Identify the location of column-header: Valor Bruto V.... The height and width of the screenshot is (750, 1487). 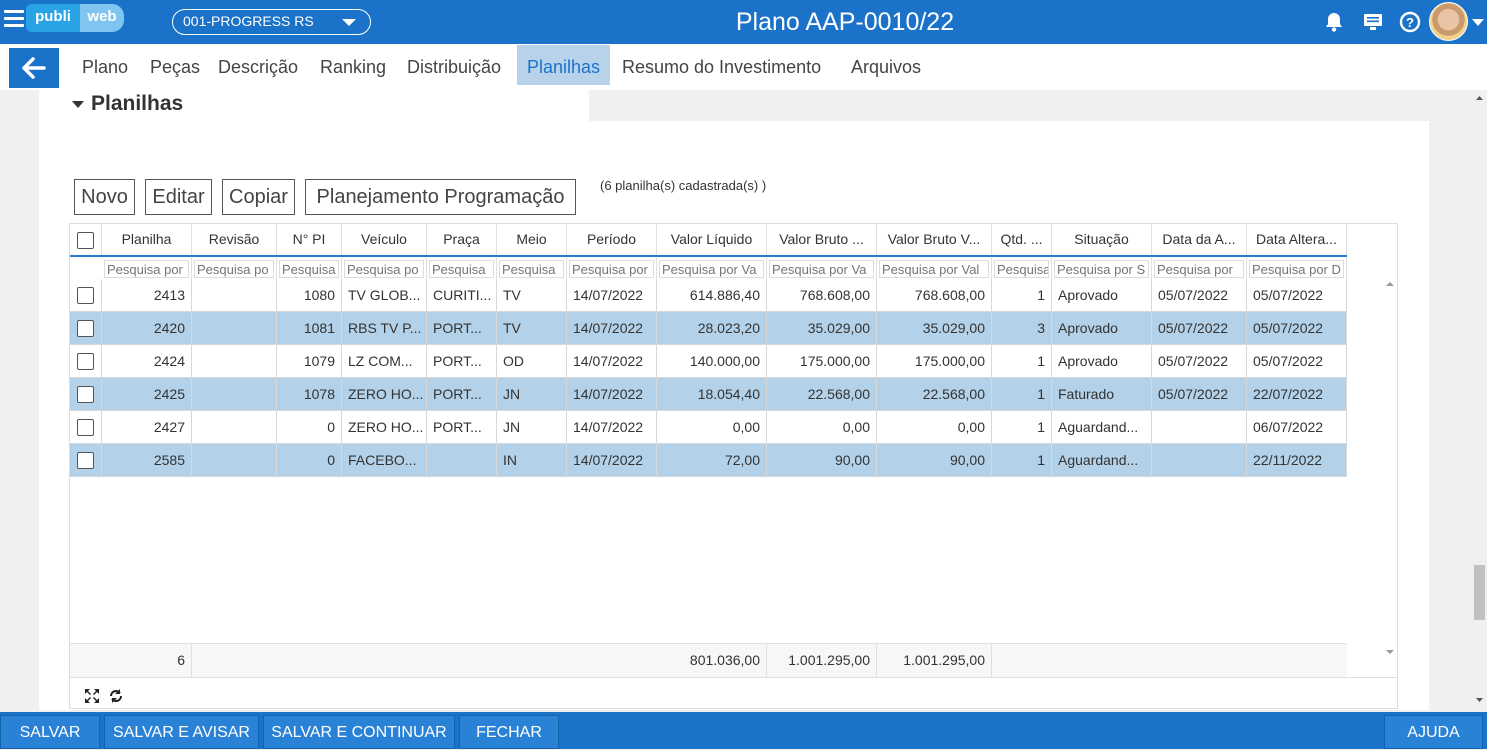
(934, 239).